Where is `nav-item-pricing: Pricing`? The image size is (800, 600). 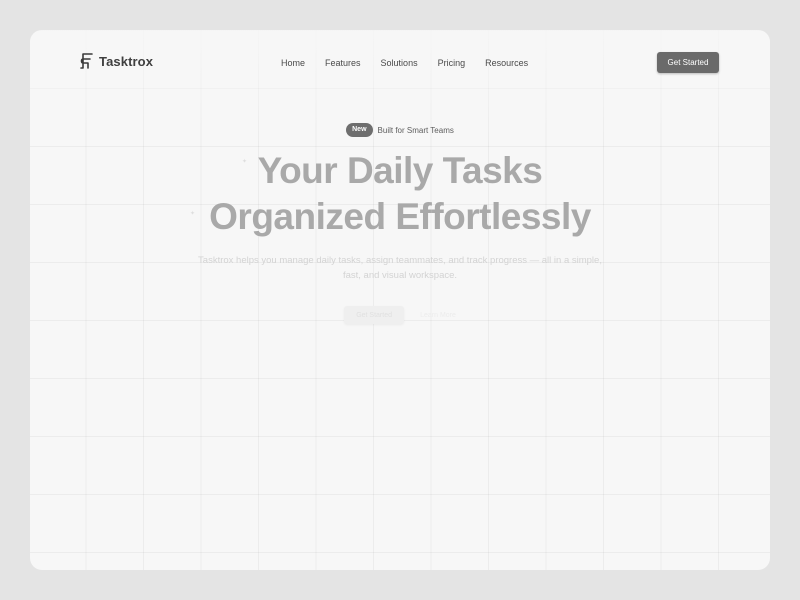
nav-item-pricing: Pricing is located at coordinates (452, 63).